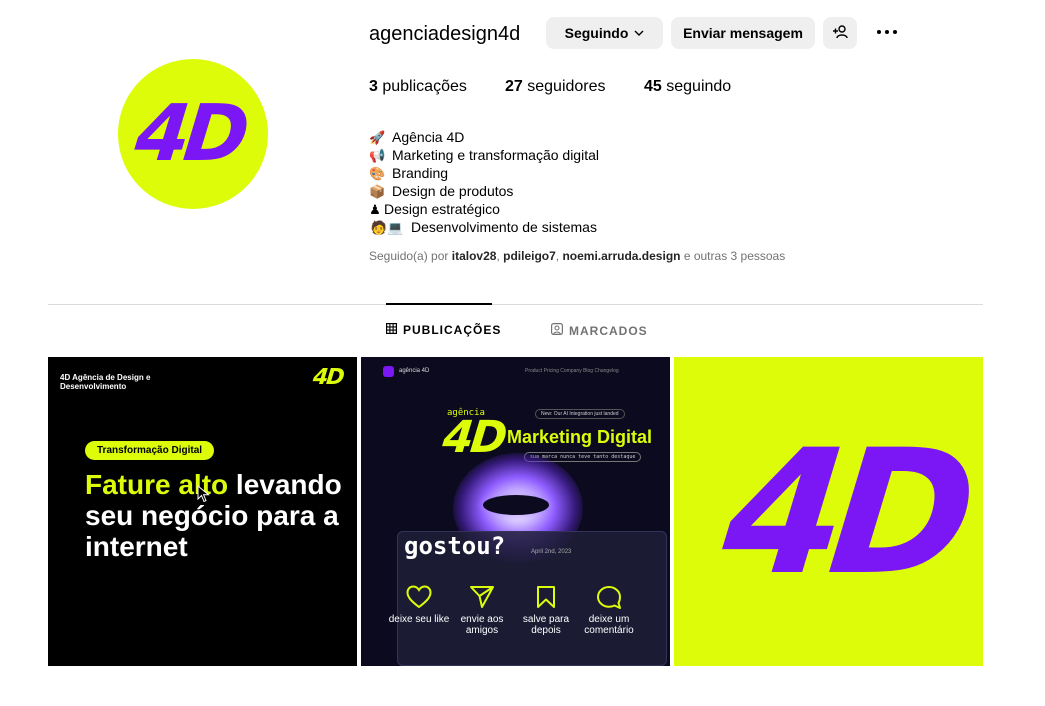 The image size is (1045, 706). What do you see at coordinates (419, 597) in the screenshot?
I see `heart-icon` at bounding box center [419, 597].